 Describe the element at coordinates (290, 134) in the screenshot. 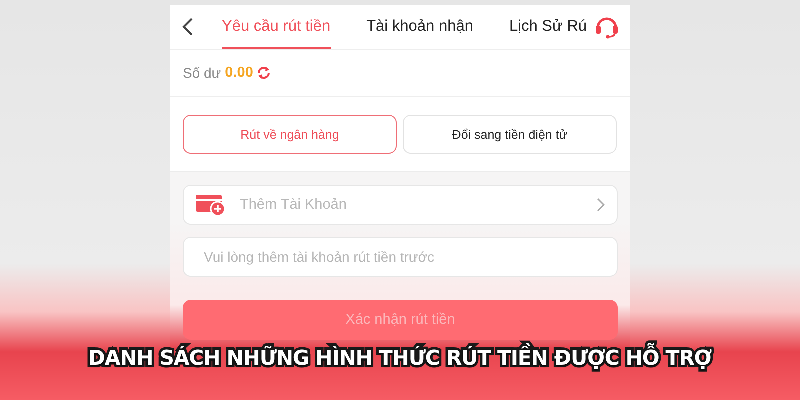

I see `method-option: Rút về ngân hàng` at that location.